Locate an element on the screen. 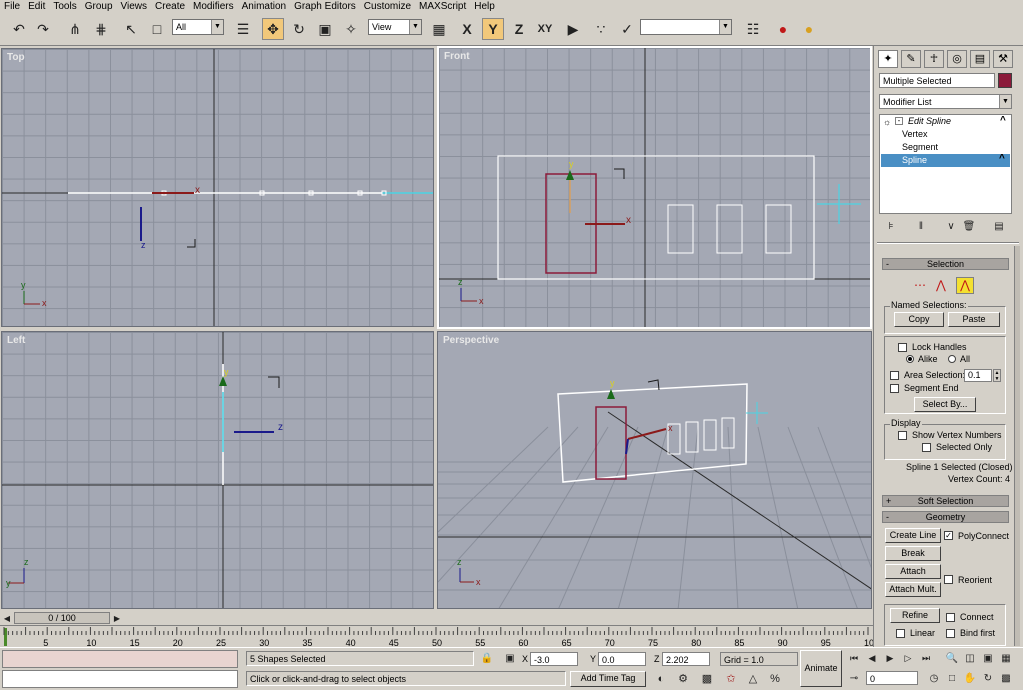  panel-scrollbar is located at coordinates (1017, 446).